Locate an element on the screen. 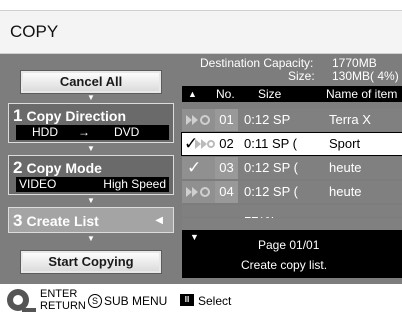 This screenshot has width=402, height=316. list-item: ✓ 03 0:12 SP ( 12%) heute is located at coordinates (292, 177).